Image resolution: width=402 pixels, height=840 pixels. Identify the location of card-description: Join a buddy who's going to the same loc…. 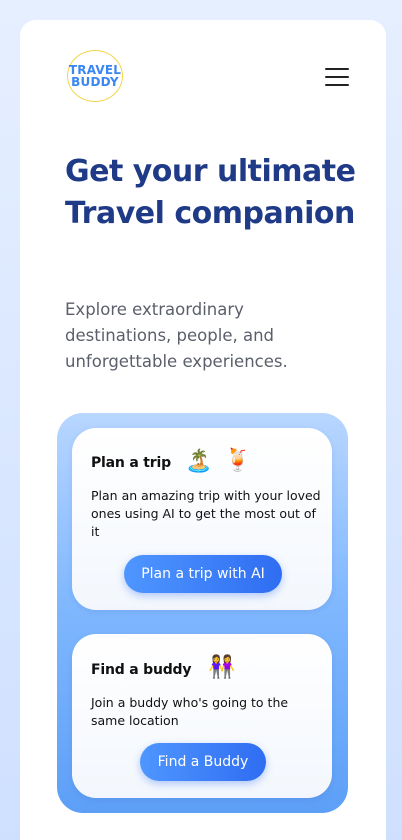
(190, 711).